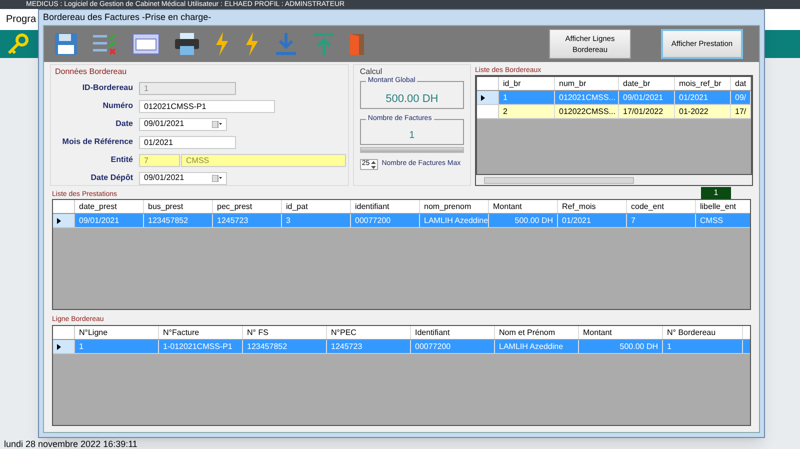 The height and width of the screenshot is (449, 800). Describe the element at coordinates (373, 164) in the screenshot. I see `spin-arrows-icon` at that location.